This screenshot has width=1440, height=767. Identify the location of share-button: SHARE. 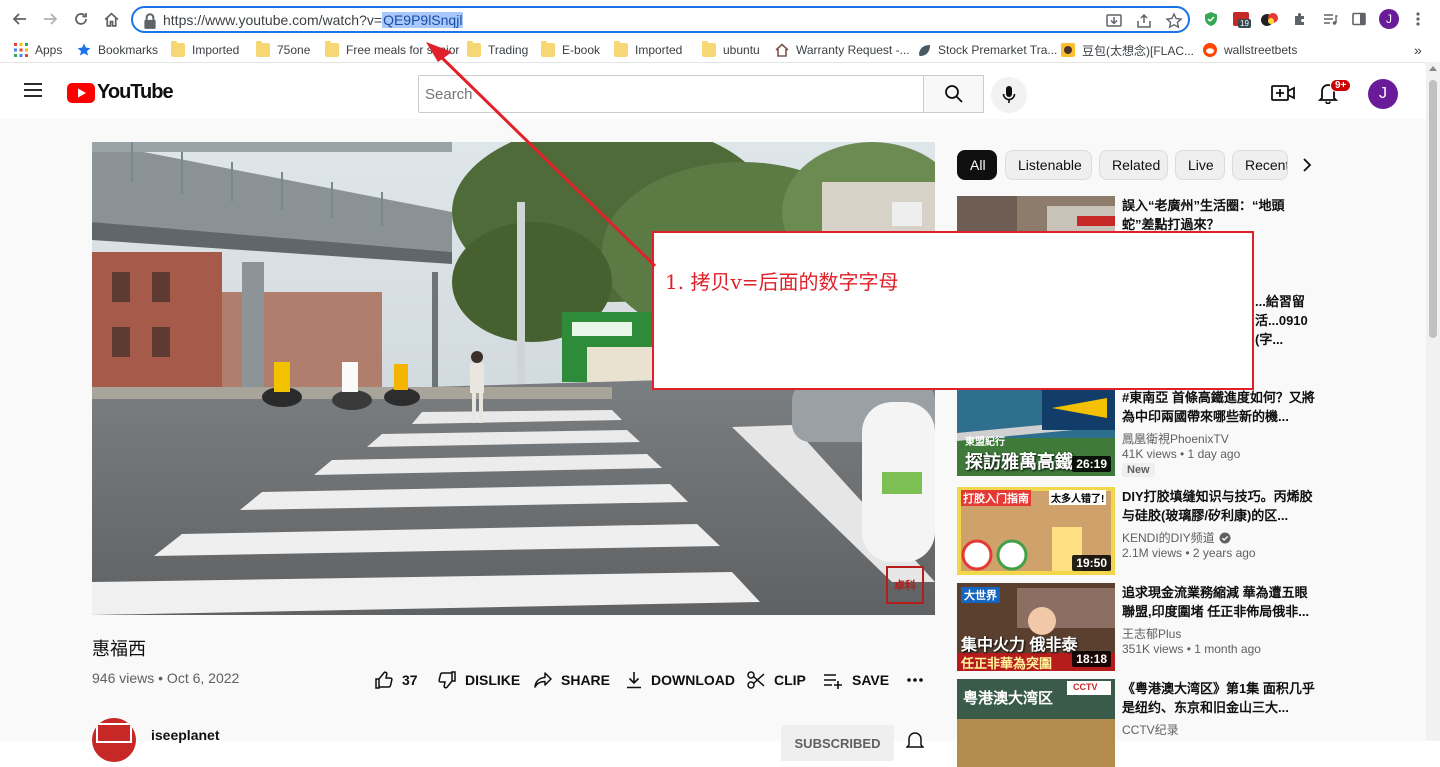
(571, 680).